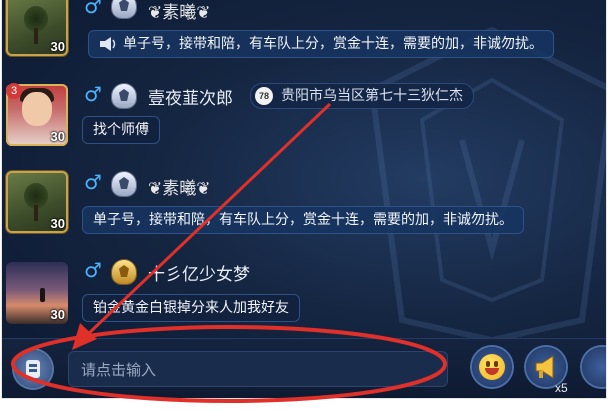 The width and height of the screenshot is (611, 411). I want to click on emoji-button, so click(492, 367).